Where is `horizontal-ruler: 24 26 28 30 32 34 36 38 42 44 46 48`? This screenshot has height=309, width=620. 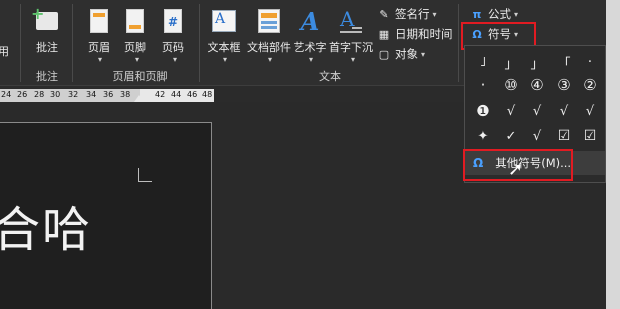
horizontal-ruler: 24 26 28 30 32 34 36 38 42 44 46 48 is located at coordinates (107, 95).